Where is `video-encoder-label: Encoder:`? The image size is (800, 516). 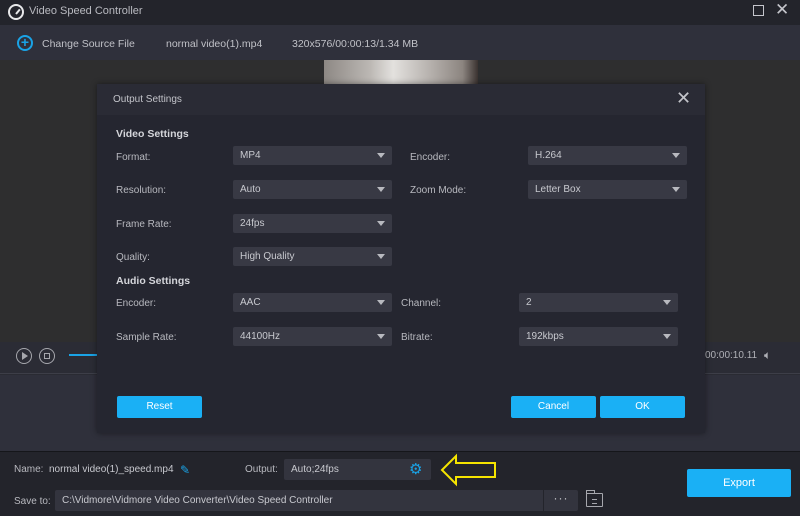 video-encoder-label: Encoder: is located at coordinates (430, 157).